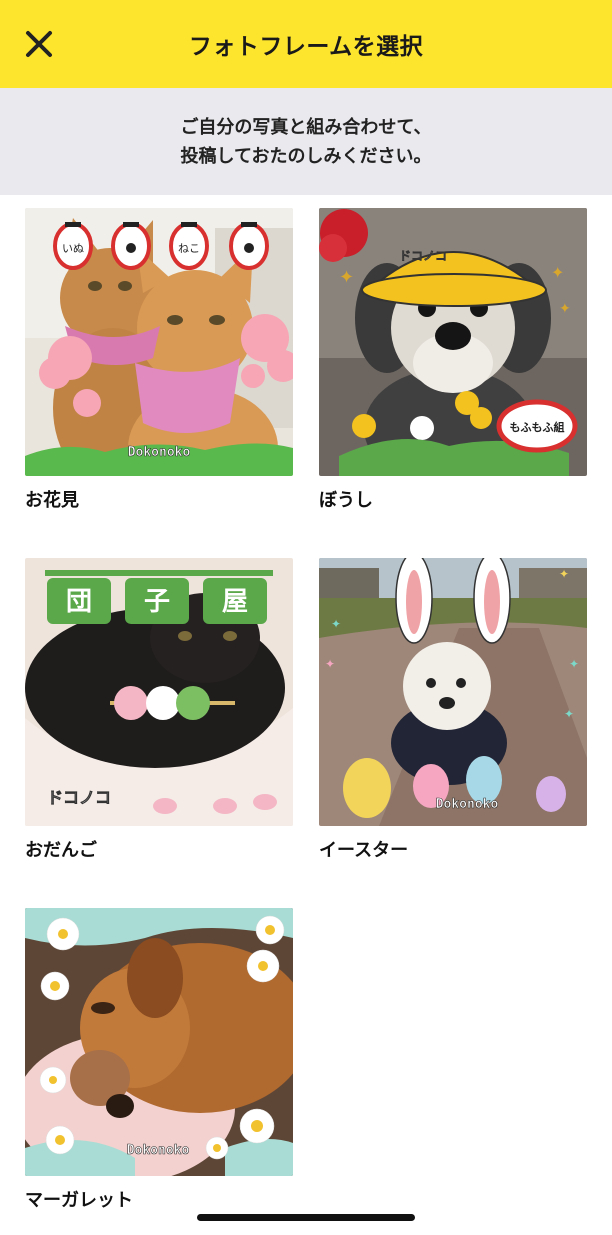 Image resolution: width=612 pixels, height=1235 pixels. Describe the element at coordinates (306, 156) in the screenshot. I see `instruction-line-2: 投稿しておたのしみください。` at that location.